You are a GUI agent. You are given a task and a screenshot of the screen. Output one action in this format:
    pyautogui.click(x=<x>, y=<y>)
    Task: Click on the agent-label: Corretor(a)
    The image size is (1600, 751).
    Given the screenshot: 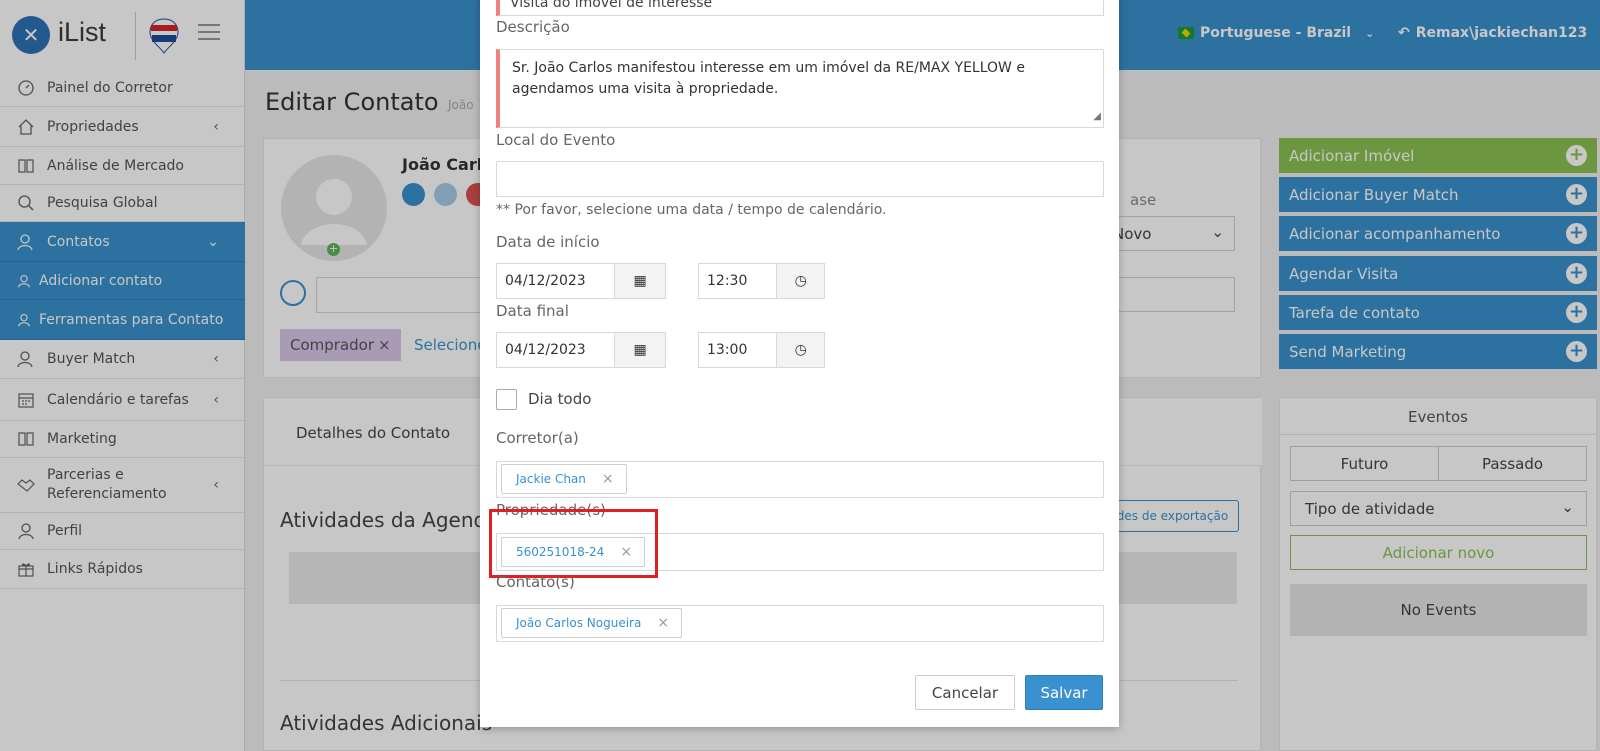 What is the action you would take?
    pyautogui.click(x=537, y=438)
    